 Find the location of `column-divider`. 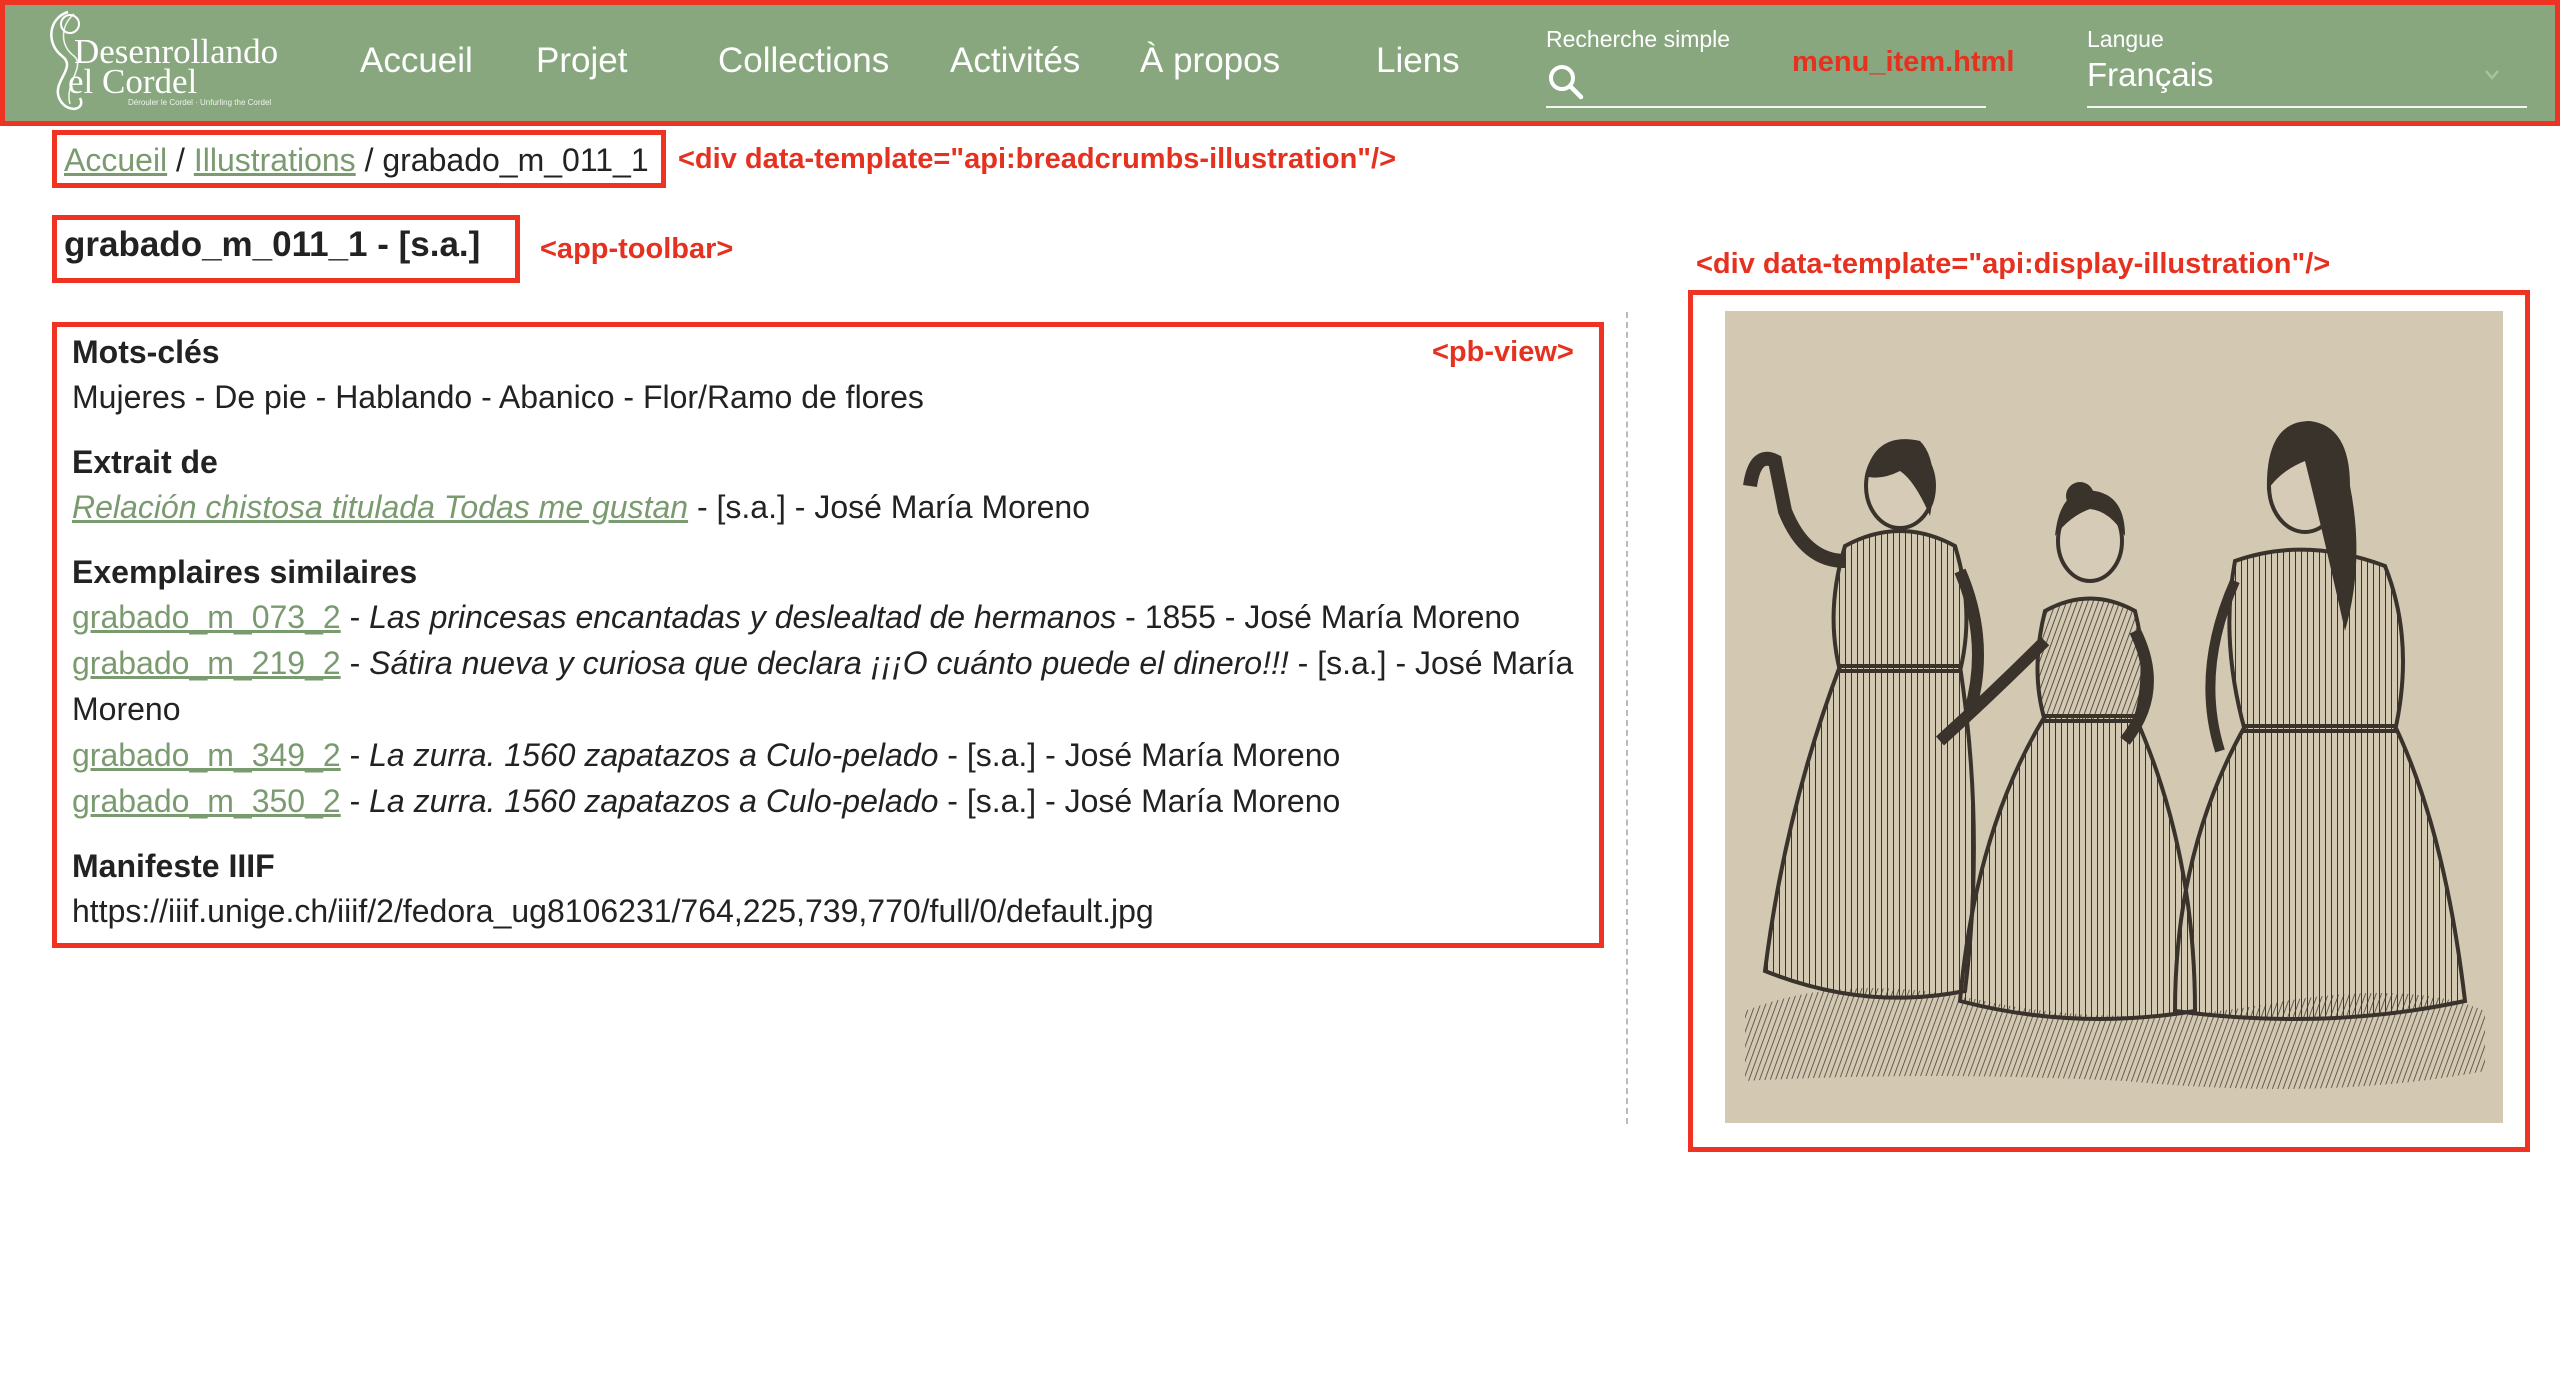

column-divider is located at coordinates (1627, 718).